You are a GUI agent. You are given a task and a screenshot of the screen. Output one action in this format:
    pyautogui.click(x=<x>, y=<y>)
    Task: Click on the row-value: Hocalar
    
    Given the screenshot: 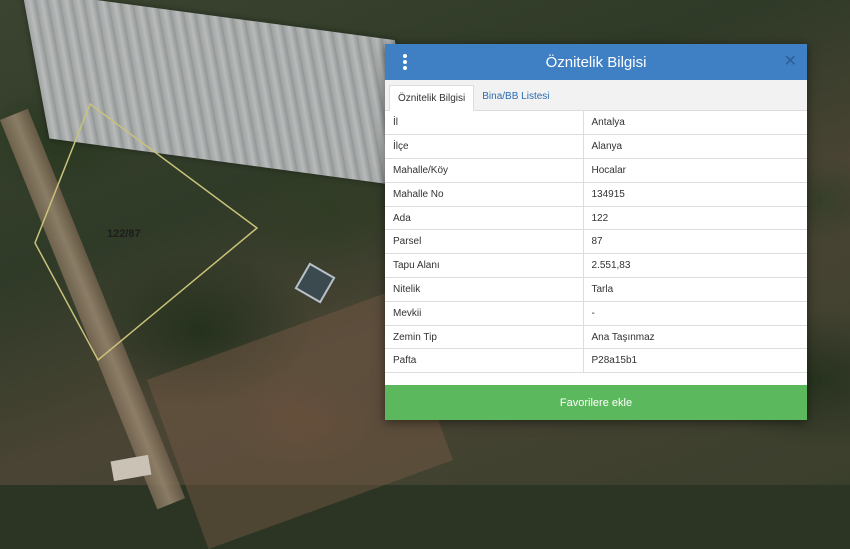 What is the action you would take?
    pyautogui.click(x=695, y=170)
    